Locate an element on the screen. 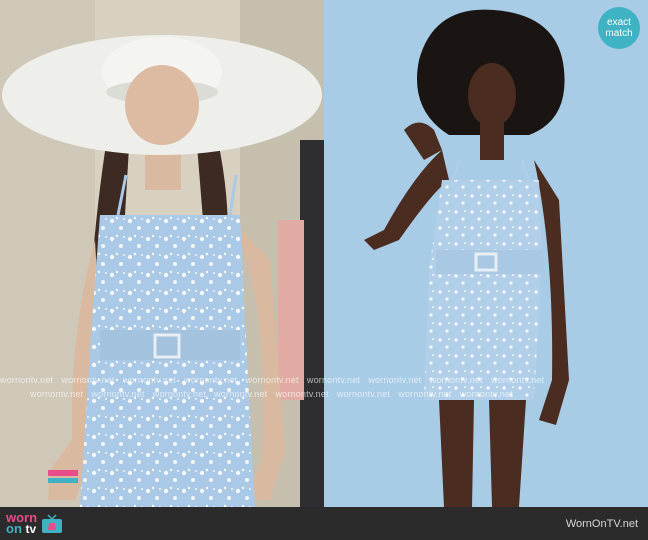 This screenshot has height=540, width=648. badge-line-1: exact is located at coordinates (619, 22).